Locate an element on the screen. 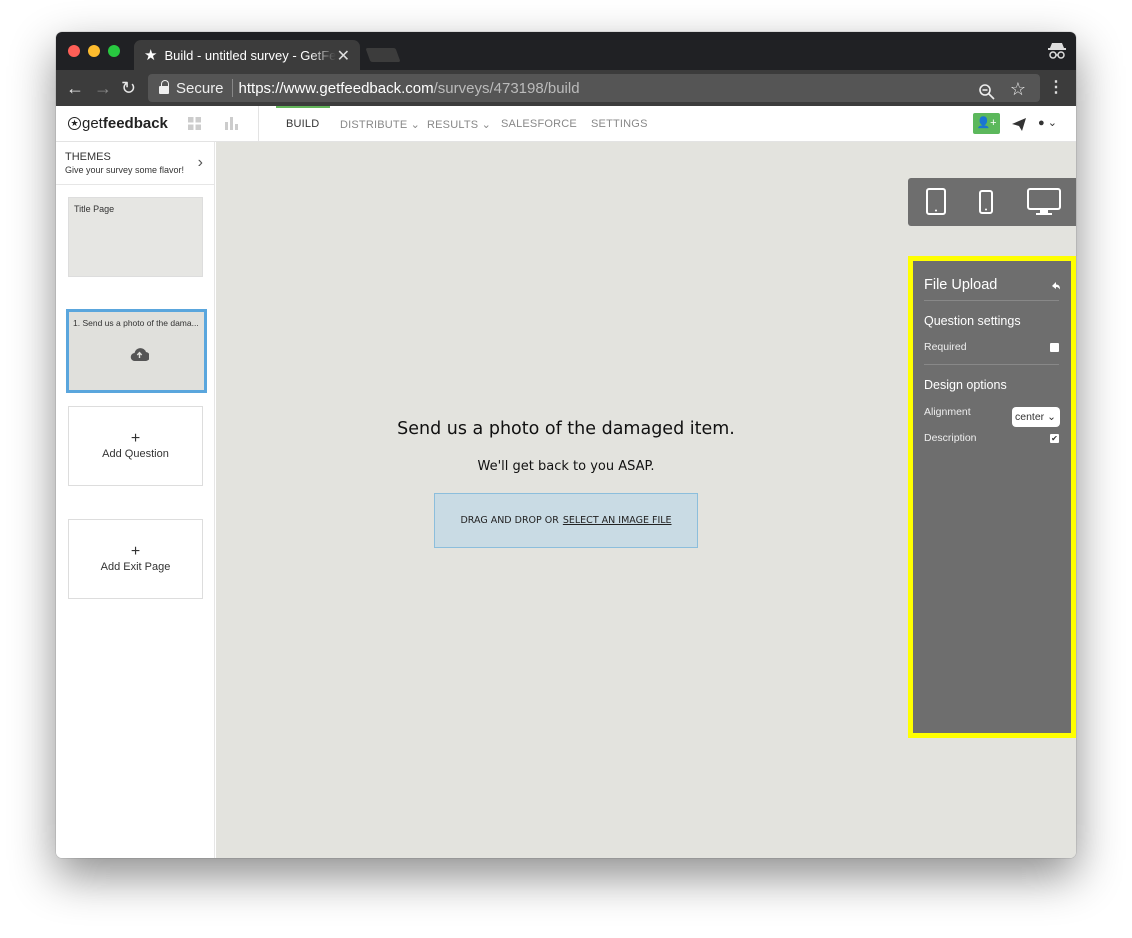  url-host: https://www.getfeedback.com is located at coordinates (336, 88).